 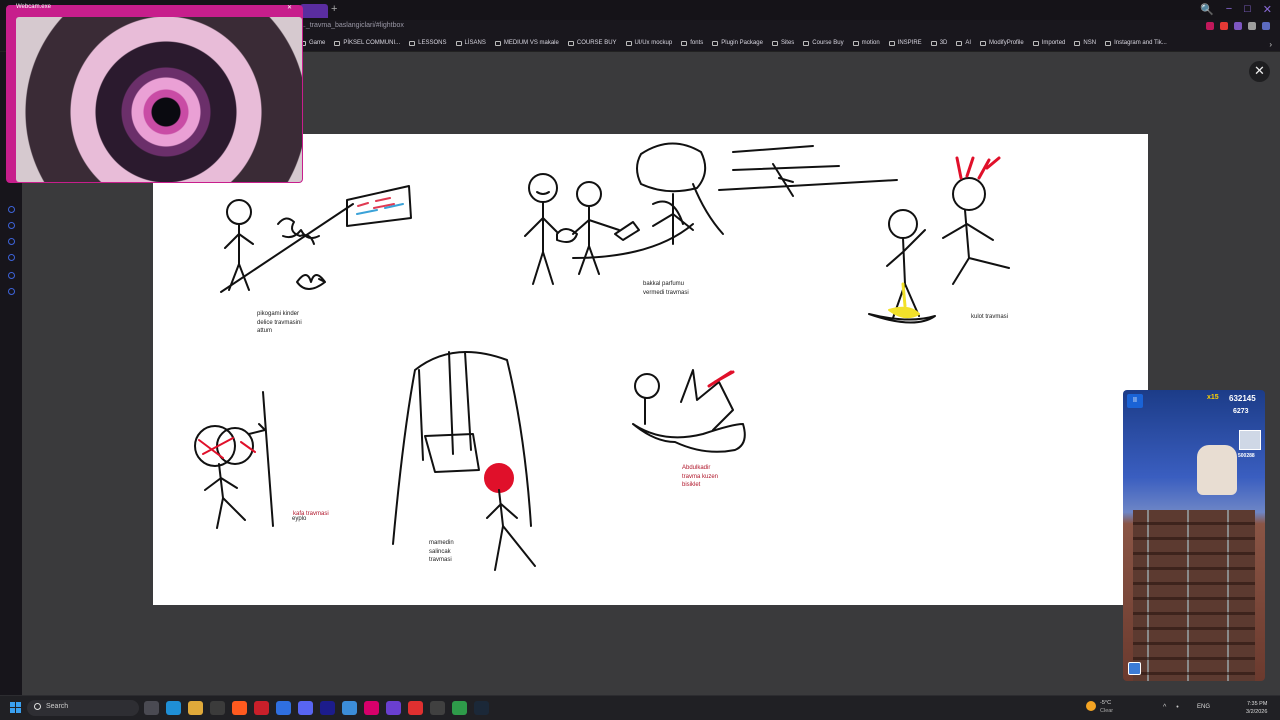 I want to click on bookmark-item: INSPIRE, so click(x=905, y=43).